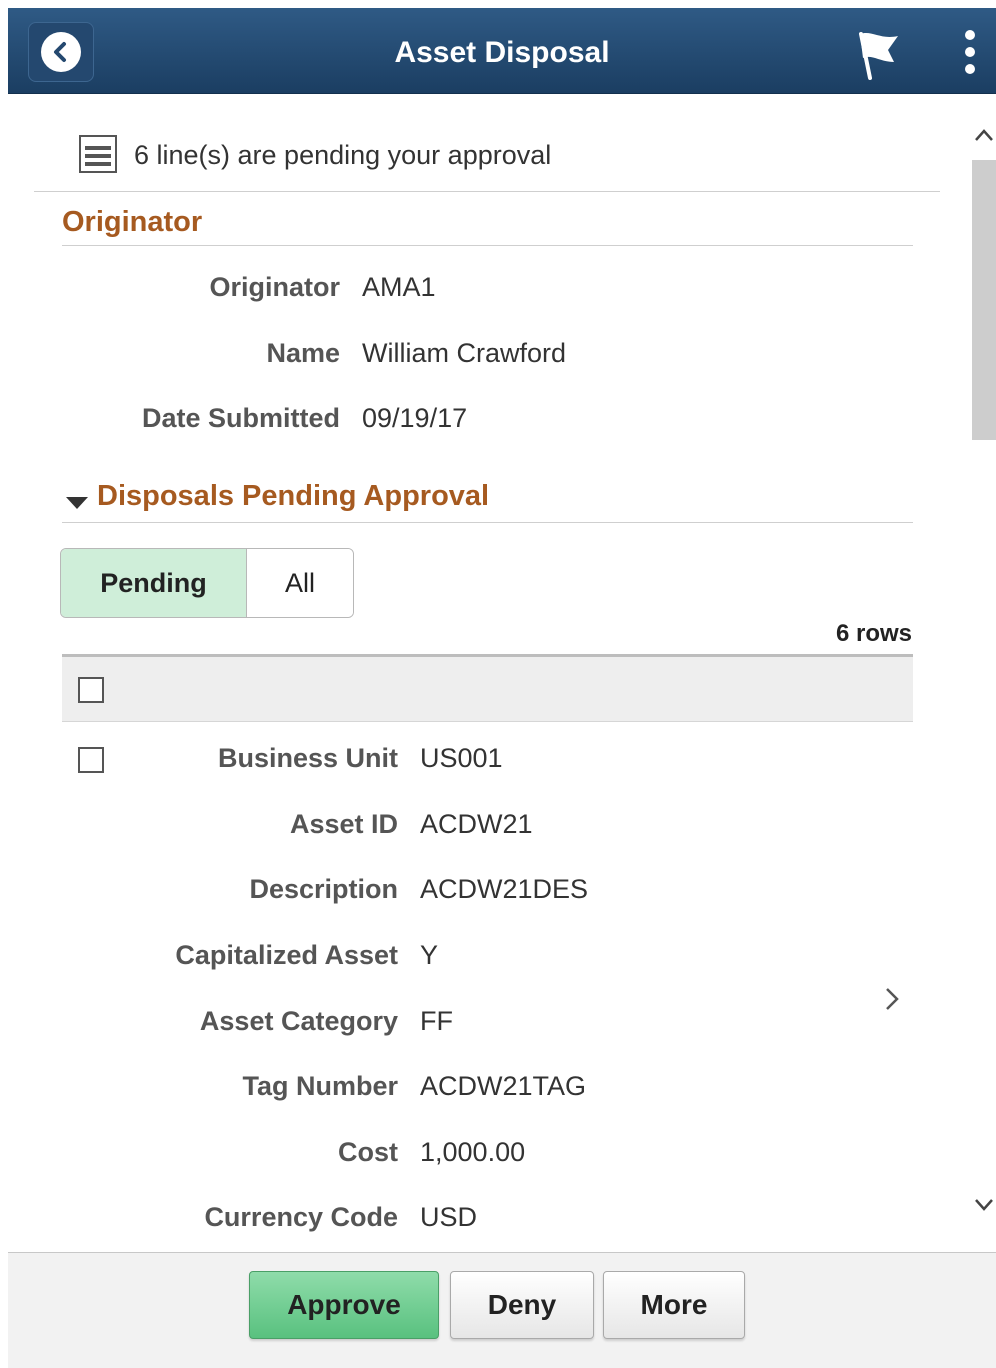 The image size is (996, 1368). I want to click on pending-banner: 6 line(s) are pending your approval, so click(487, 162).